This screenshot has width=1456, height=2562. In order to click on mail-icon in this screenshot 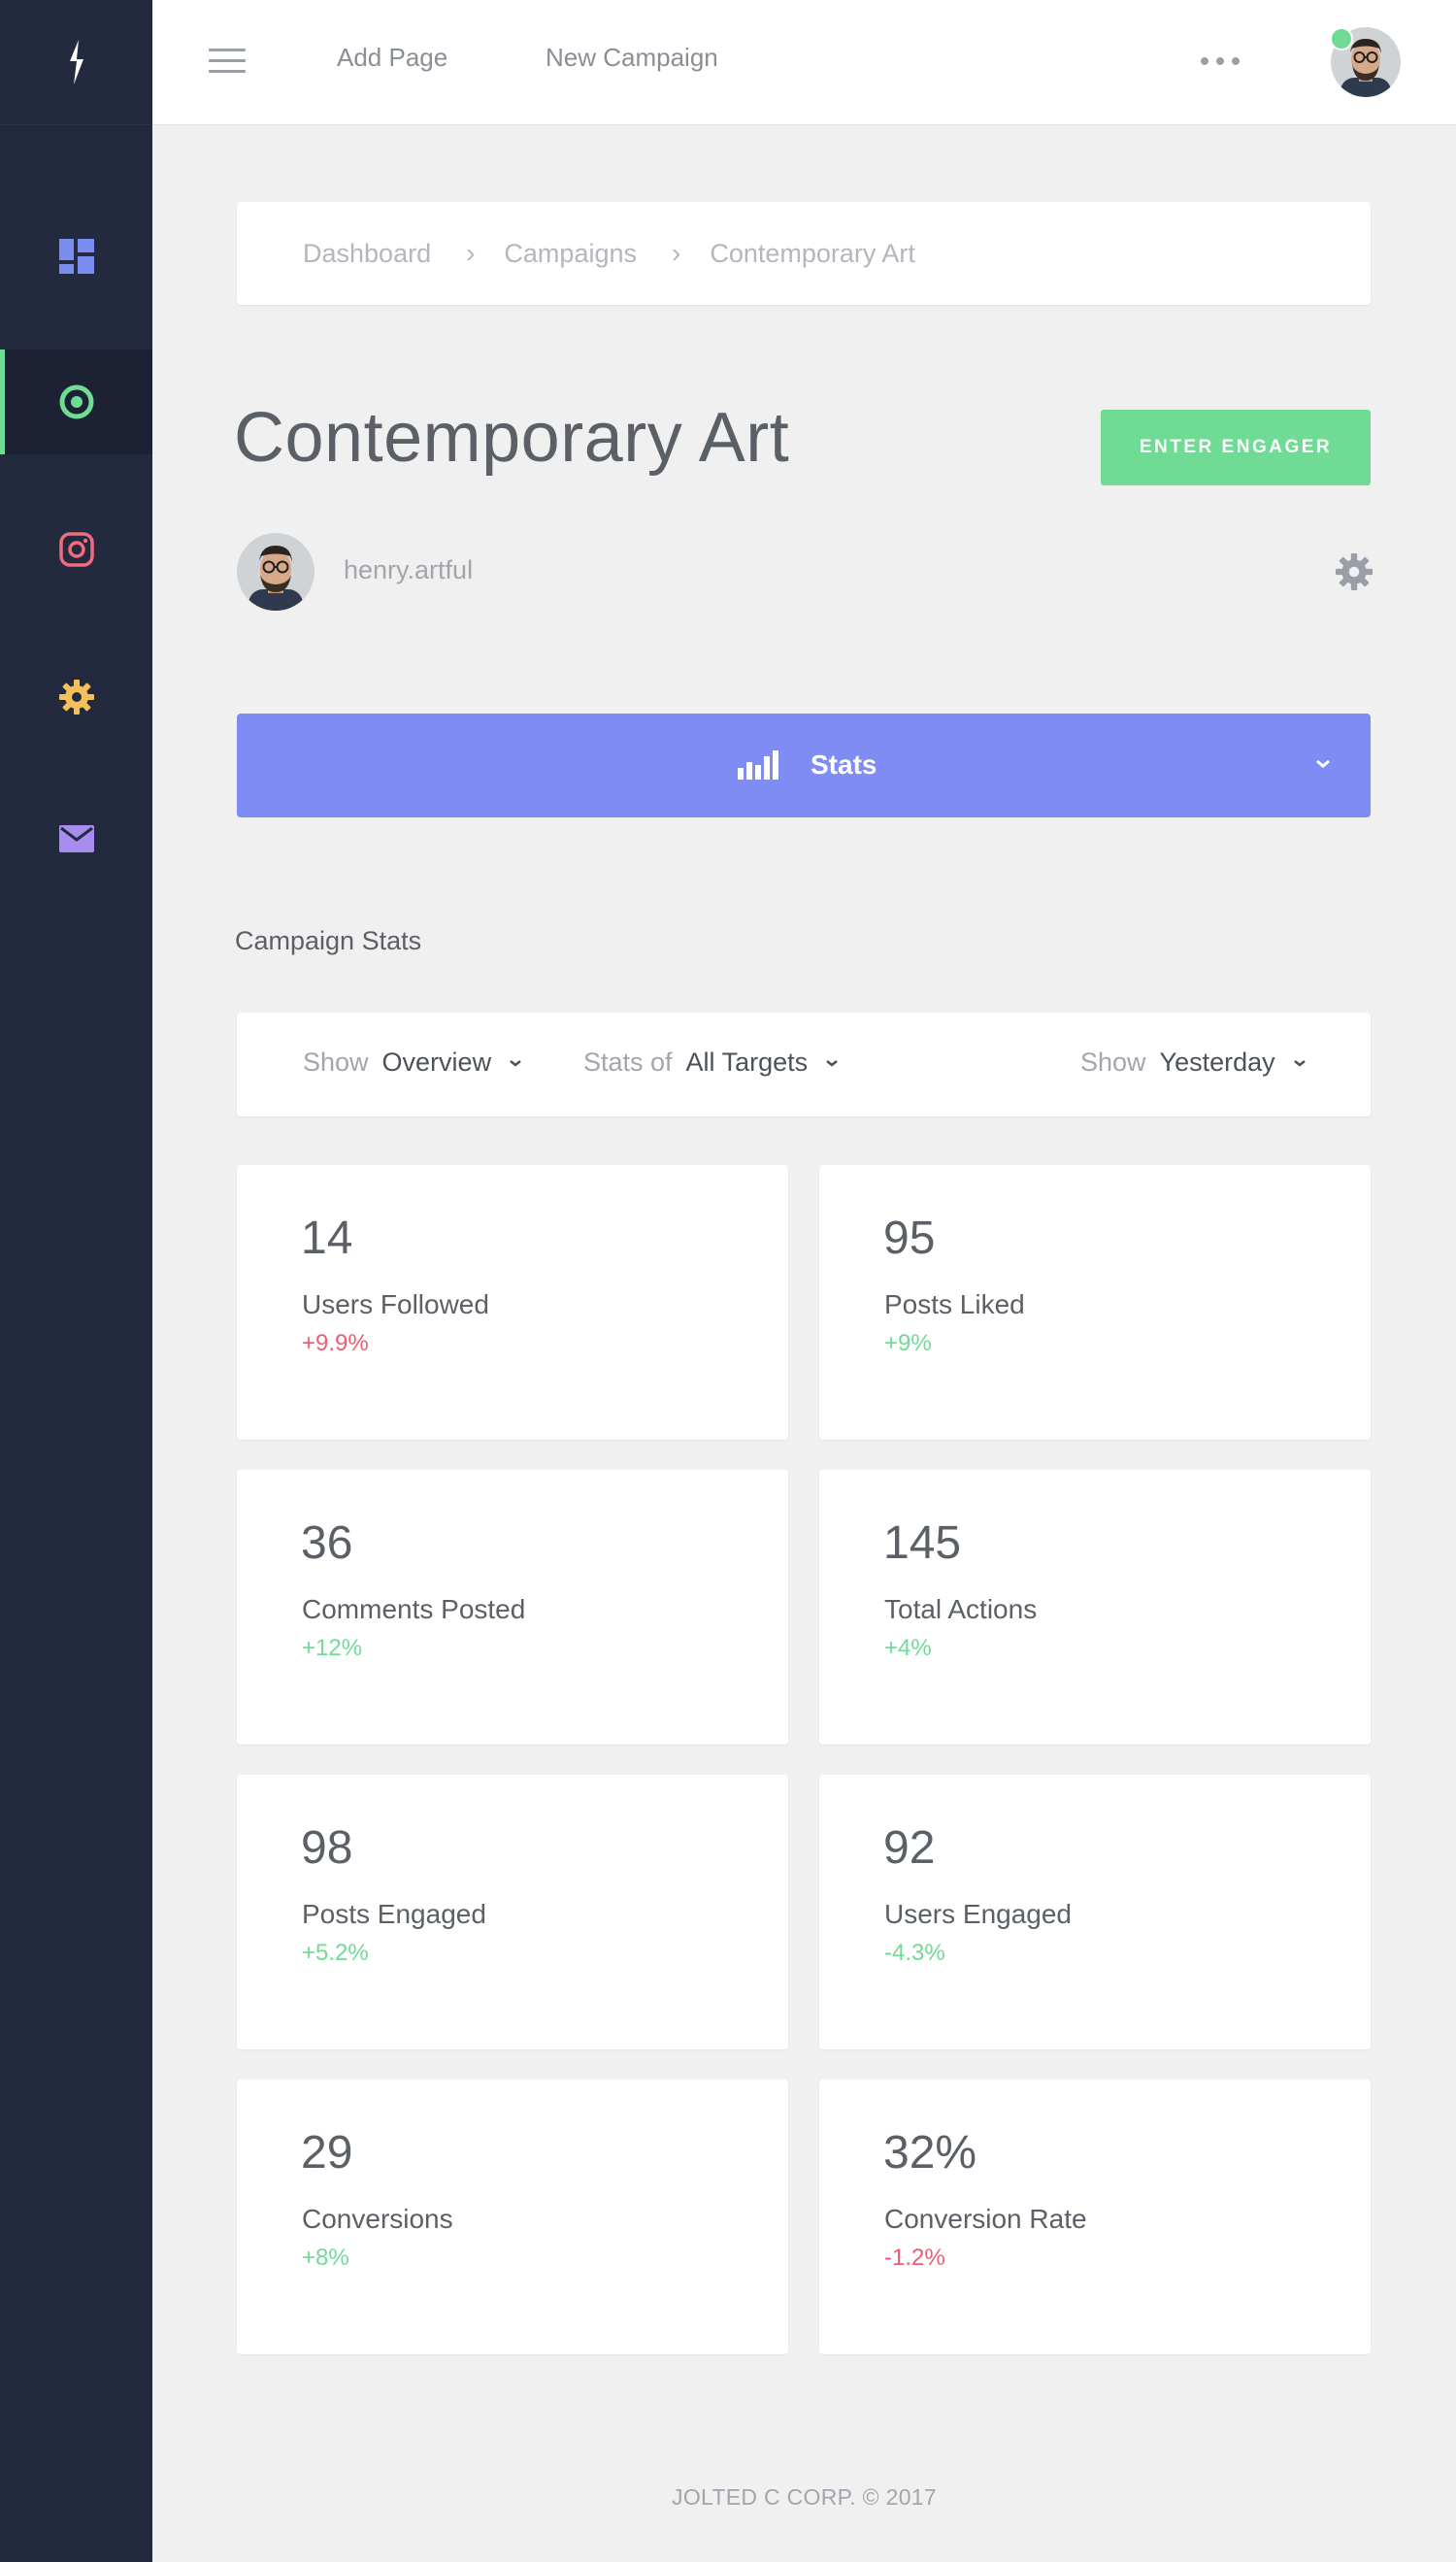, I will do `click(76, 838)`.